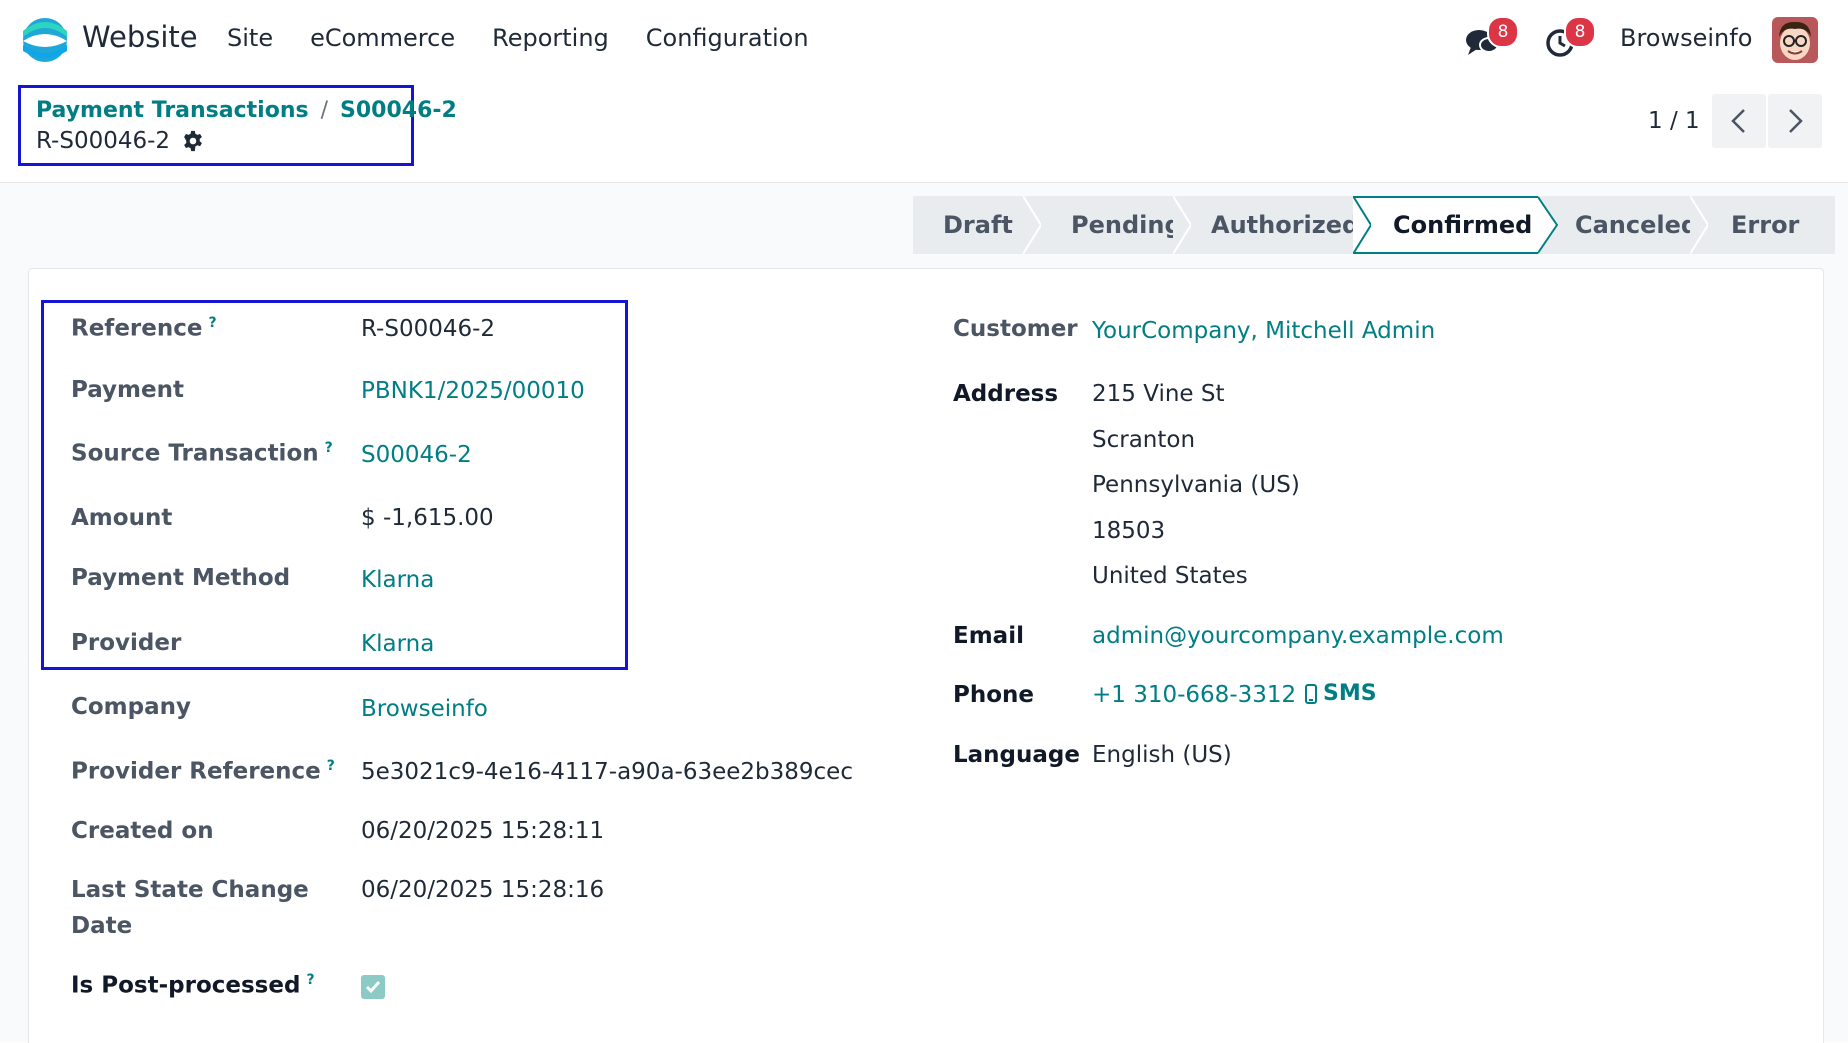 Image resolution: width=1848 pixels, height=1043 pixels. I want to click on website-logo-icon, so click(45, 40).